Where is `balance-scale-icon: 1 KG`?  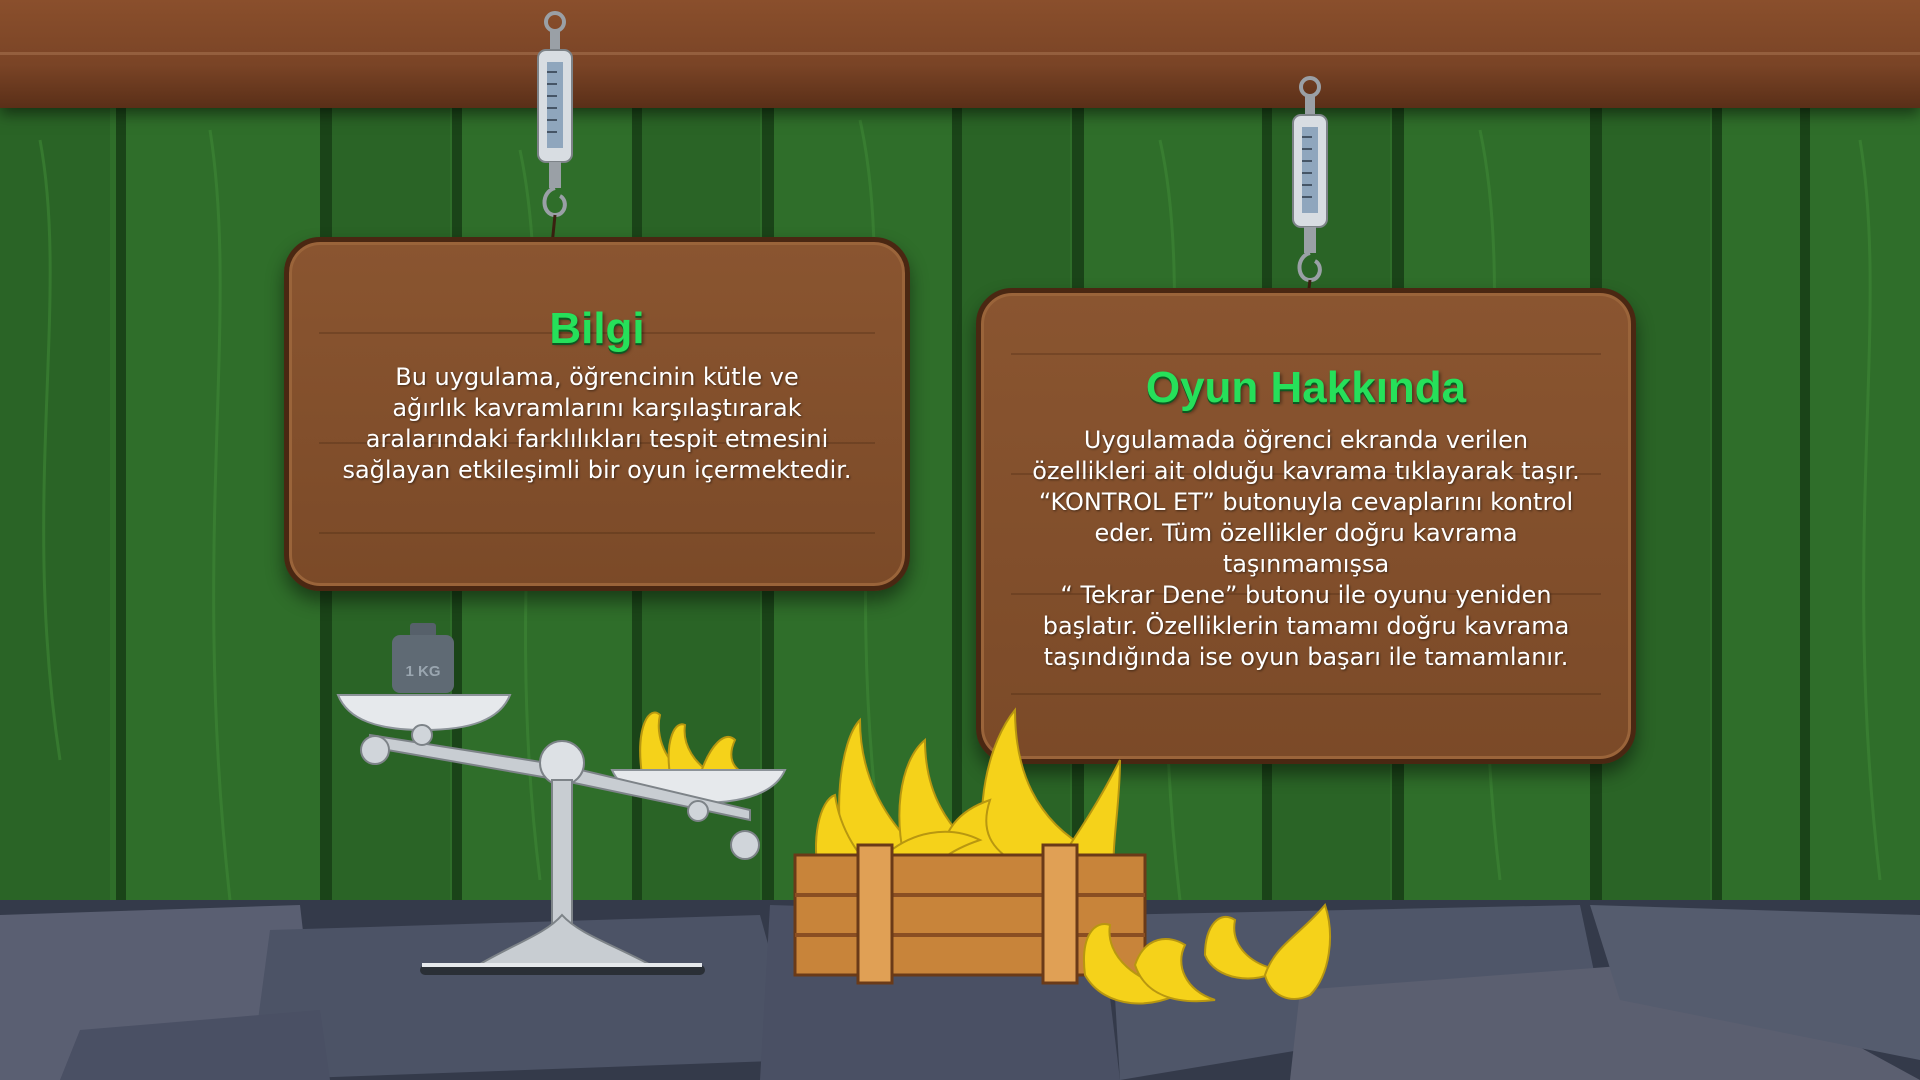 balance-scale-icon: 1 KG is located at coordinates (561, 799).